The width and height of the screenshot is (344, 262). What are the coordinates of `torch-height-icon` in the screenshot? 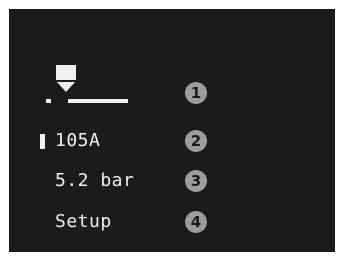 It's located at (92, 87).